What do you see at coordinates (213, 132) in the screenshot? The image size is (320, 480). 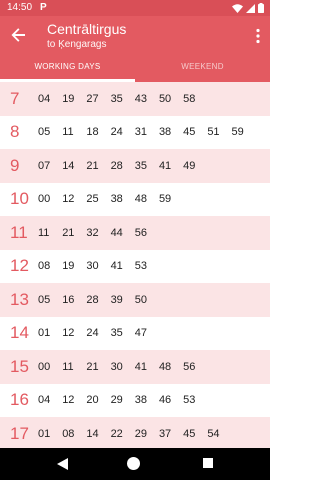 I see `departure-minute: 51` at bounding box center [213, 132].